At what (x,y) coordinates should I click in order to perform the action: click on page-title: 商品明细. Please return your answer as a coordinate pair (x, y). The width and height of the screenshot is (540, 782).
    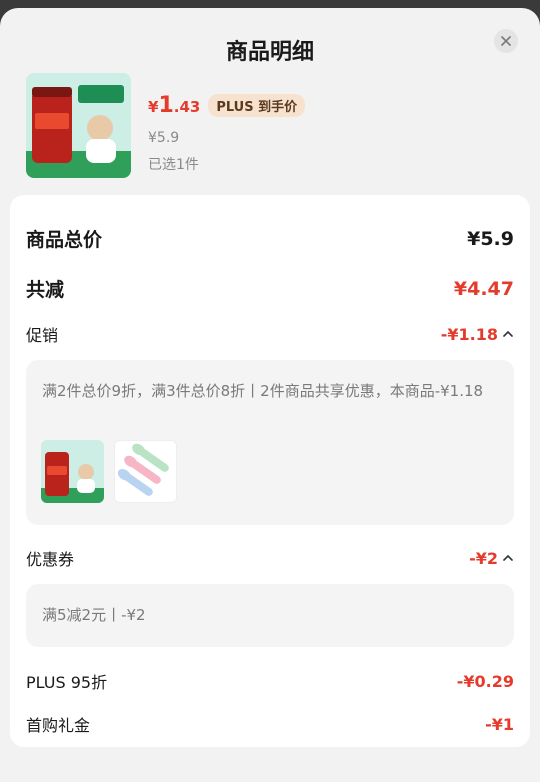
    Looking at the image, I should click on (269, 52).